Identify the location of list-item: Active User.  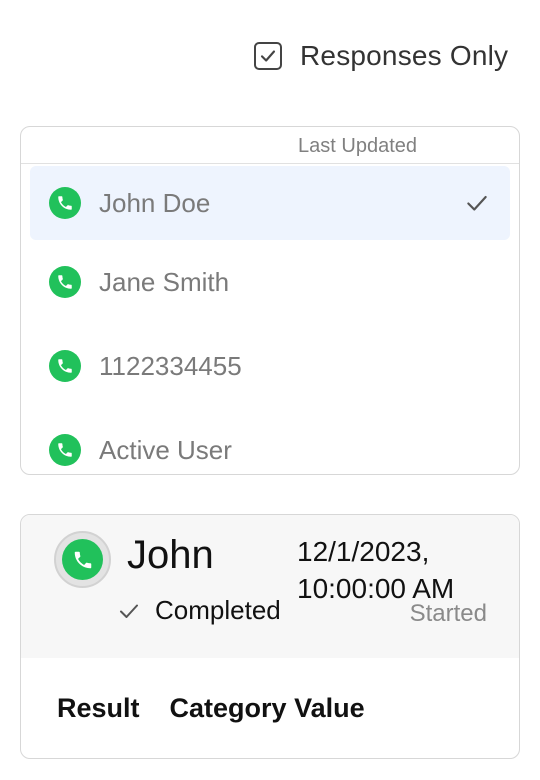
(270, 441).